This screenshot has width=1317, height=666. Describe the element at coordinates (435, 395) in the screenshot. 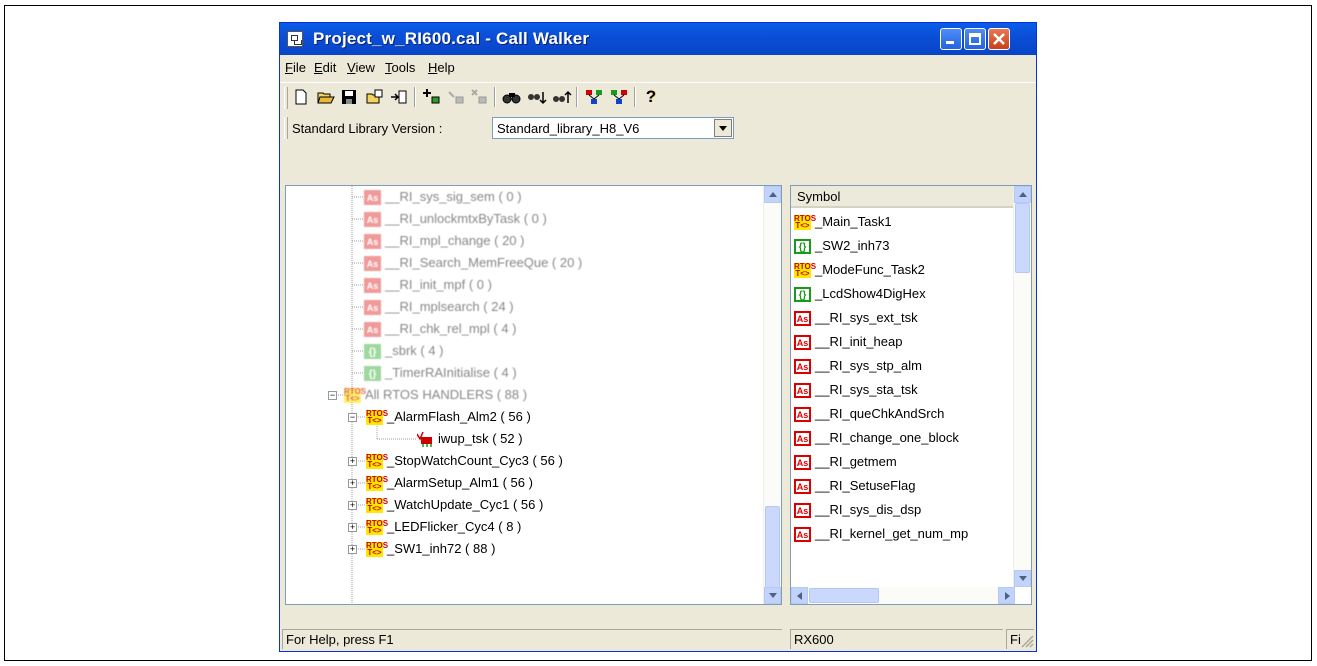

I see `tree-node-rtos-handlers: RTOS T<> All RTOS HANDLERS ( 88 )` at that location.